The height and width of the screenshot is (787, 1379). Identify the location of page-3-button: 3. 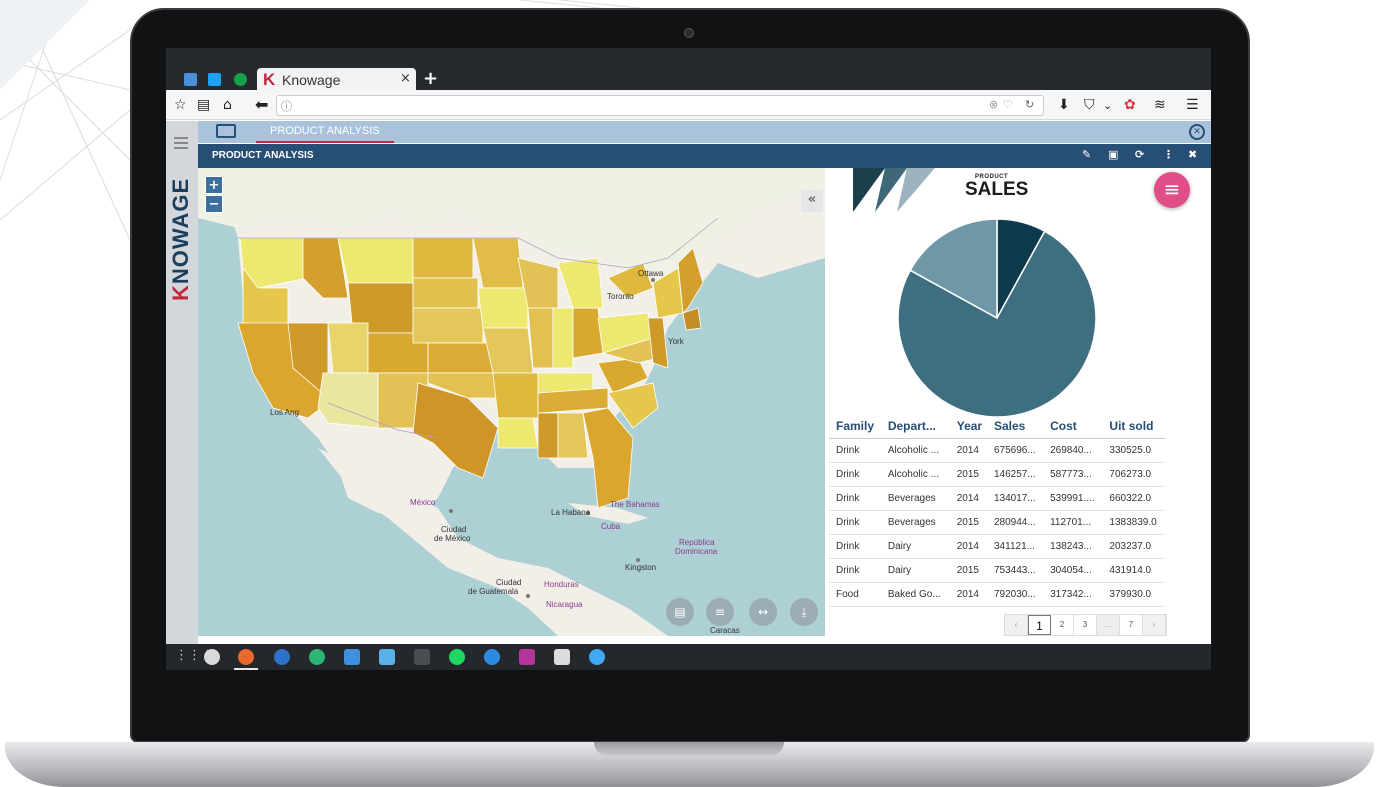
(1085, 625).